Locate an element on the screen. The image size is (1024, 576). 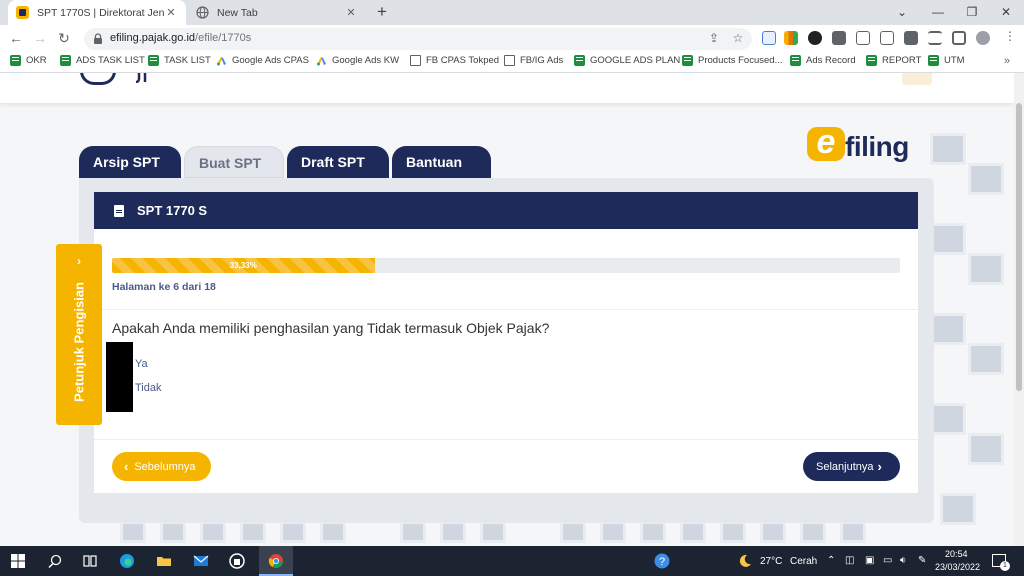
extension-code-icon is located at coordinates (887, 38).